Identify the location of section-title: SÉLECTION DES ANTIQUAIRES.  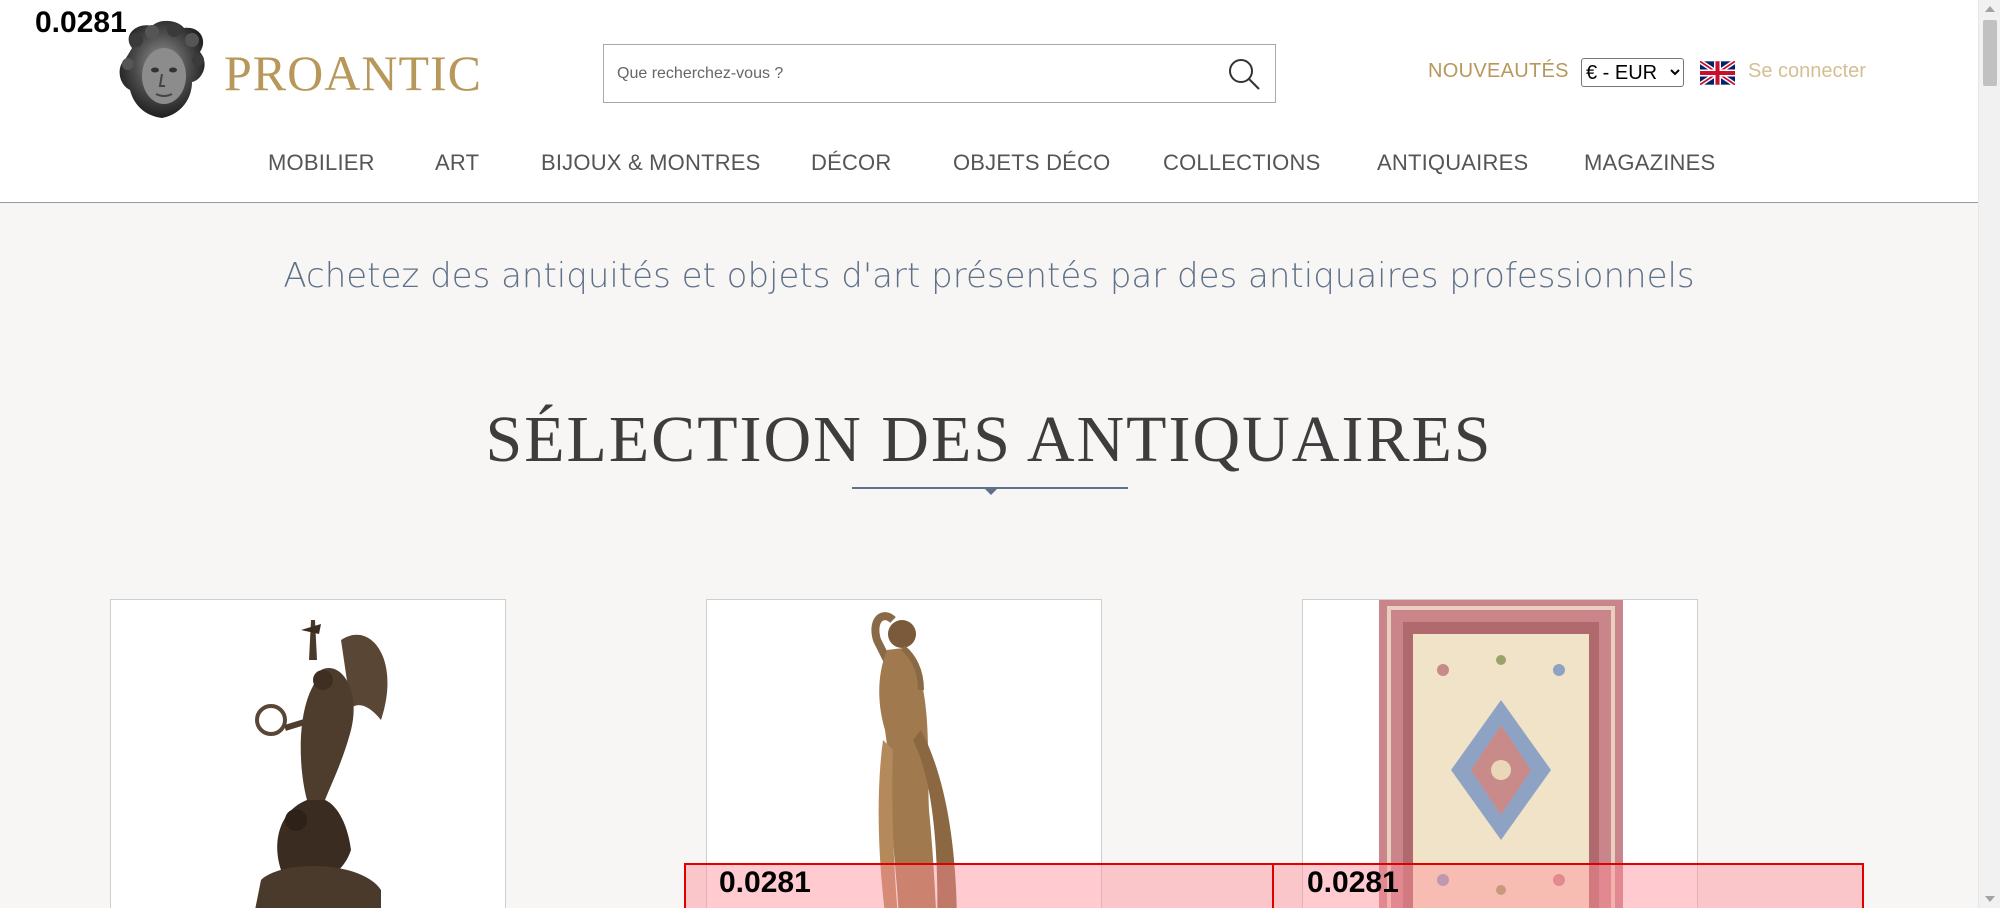
(989, 439).